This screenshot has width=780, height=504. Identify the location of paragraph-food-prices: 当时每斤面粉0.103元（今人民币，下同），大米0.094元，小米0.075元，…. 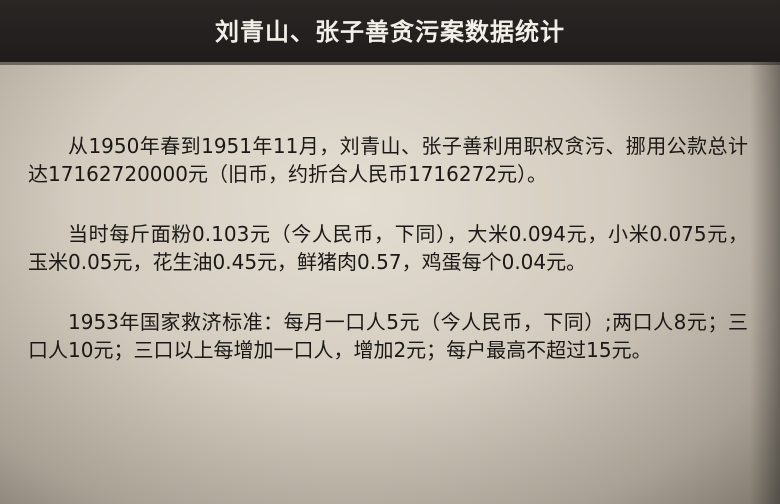
(388, 248).